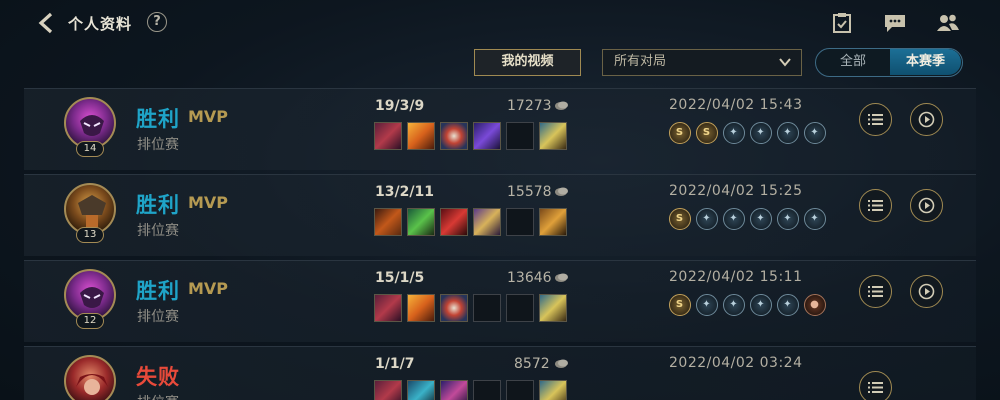  Describe the element at coordinates (454, 222) in the screenshot. I see `item-red-hammer` at that location.